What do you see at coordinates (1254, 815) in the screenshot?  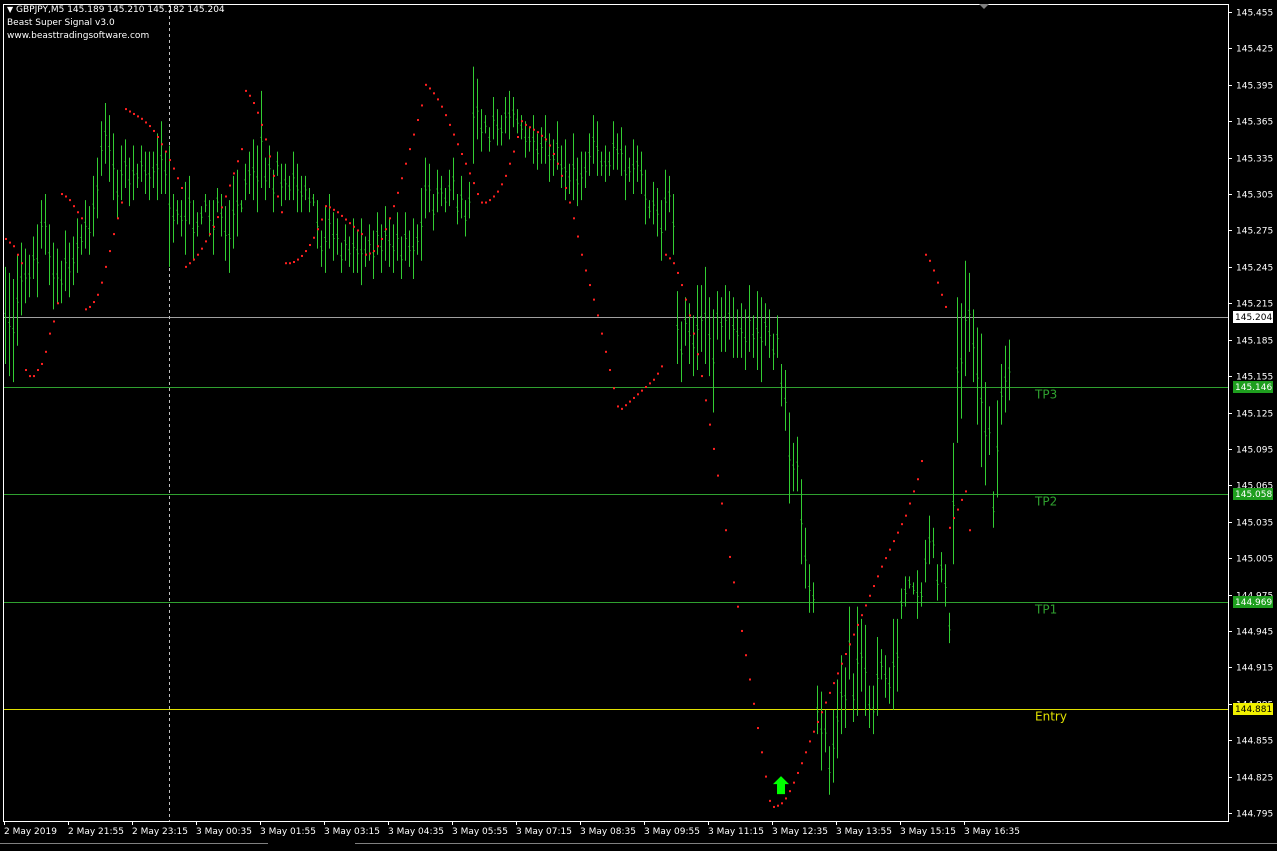 I see `y-tick-label: 144.795` at bounding box center [1254, 815].